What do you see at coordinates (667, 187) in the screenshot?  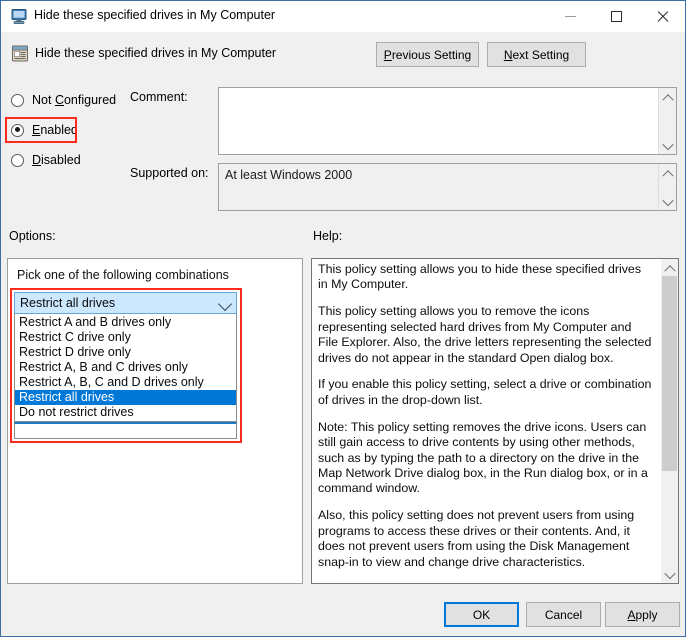 I see `supported-on-scrollbar` at bounding box center [667, 187].